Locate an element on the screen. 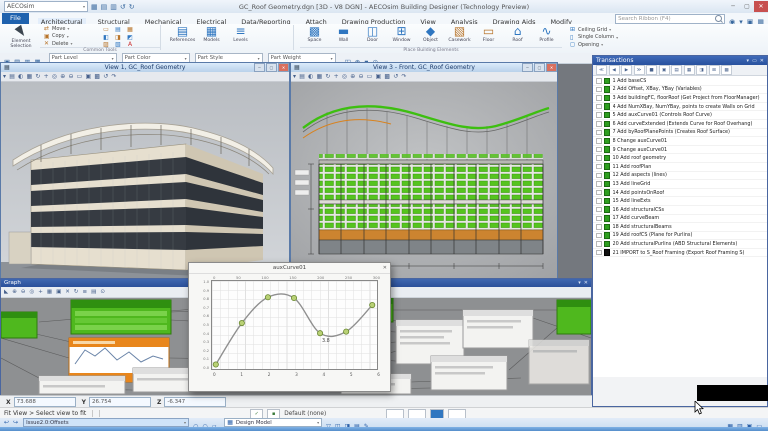 This screenshot has height=431, width=768. tool-copy: ▣ Copy ▾ is located at coordinates (70, 37).